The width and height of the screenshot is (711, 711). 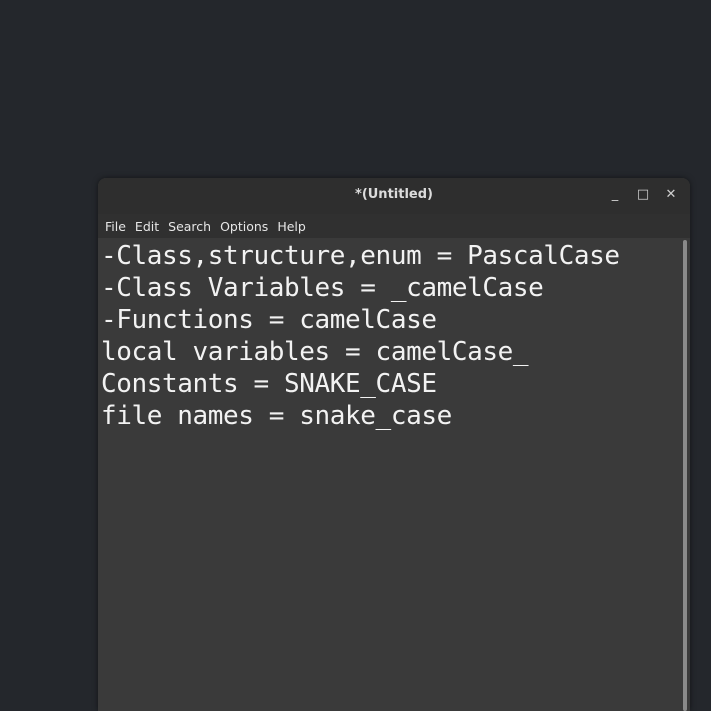 I want to click on text-line: -Functions = camelCase, so click(x=269, y=320).